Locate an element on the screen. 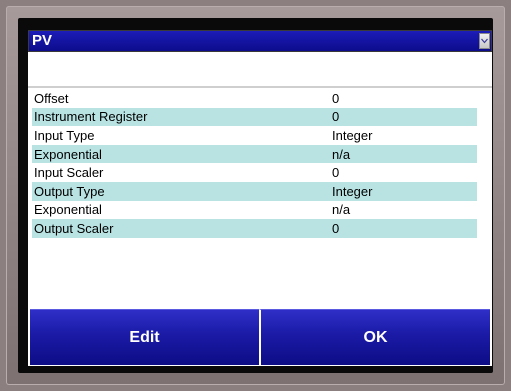 Image resolution: width=511 pixels, height=391 pixels. row-label: Input Scaler is located at coordinates (69, 173).